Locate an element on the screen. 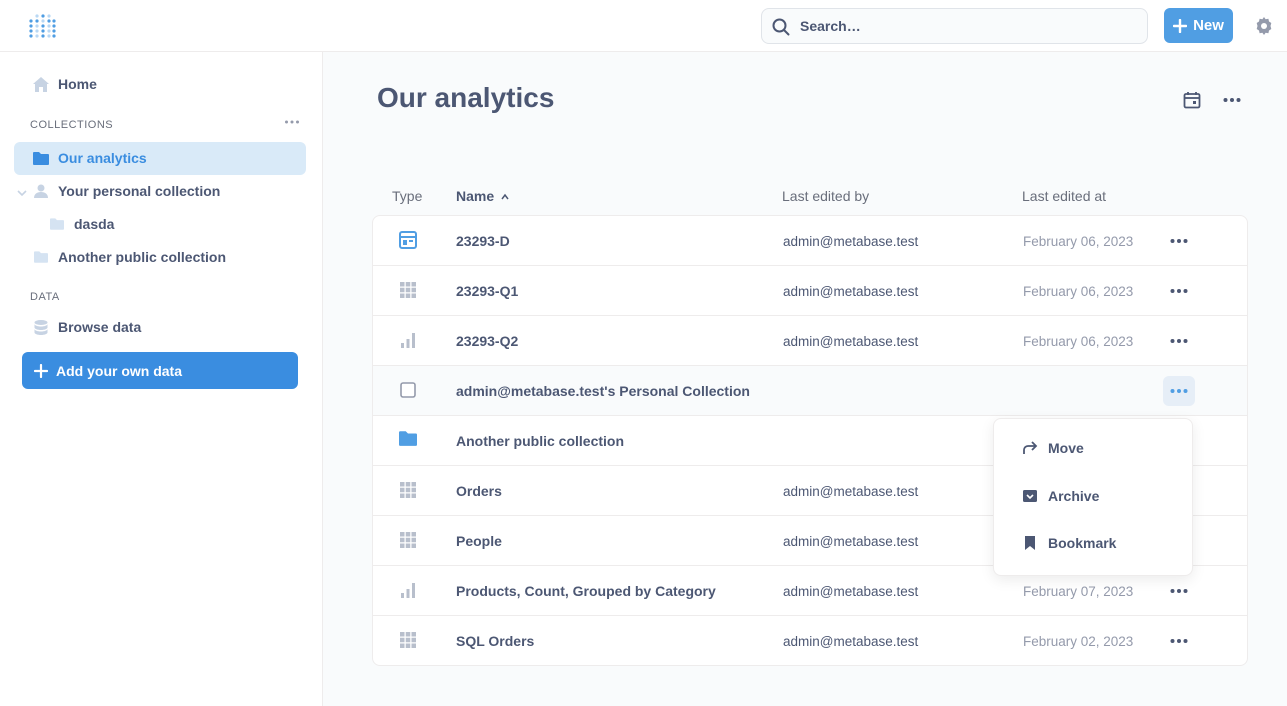  menu-item-move: Move is located at coordinates (1053, 448).